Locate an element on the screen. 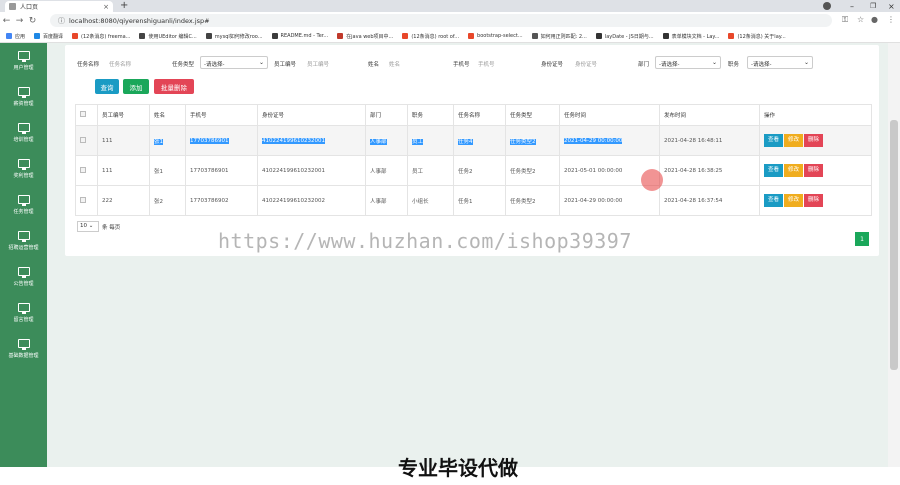 This screenshot has width=900, height=485. key-icon: ⚿ is located at coordinates (845, 20).